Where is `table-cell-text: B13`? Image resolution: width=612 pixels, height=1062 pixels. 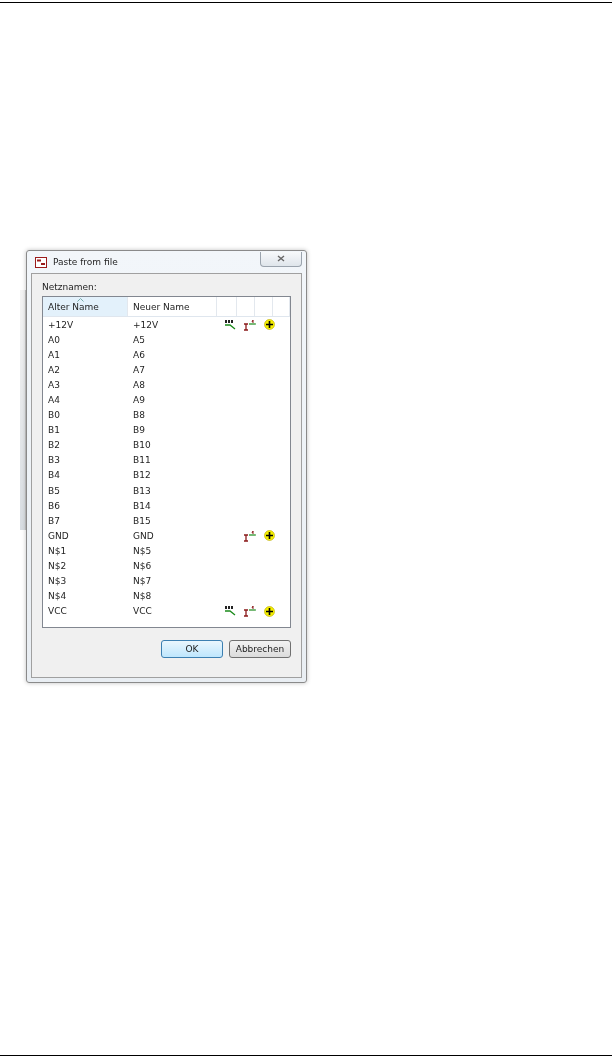
table-cell-text: B13 is located at coordinates (142, 490).